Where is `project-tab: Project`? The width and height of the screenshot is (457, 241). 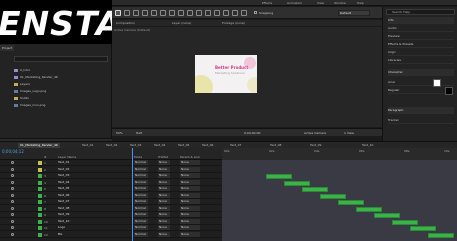
project-tab: Project is located at coordinates (7, 48).